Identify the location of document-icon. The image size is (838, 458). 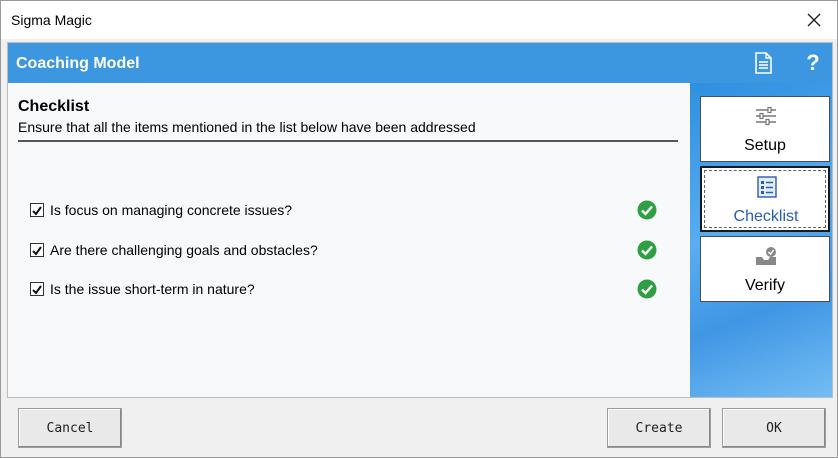
(763, 63).